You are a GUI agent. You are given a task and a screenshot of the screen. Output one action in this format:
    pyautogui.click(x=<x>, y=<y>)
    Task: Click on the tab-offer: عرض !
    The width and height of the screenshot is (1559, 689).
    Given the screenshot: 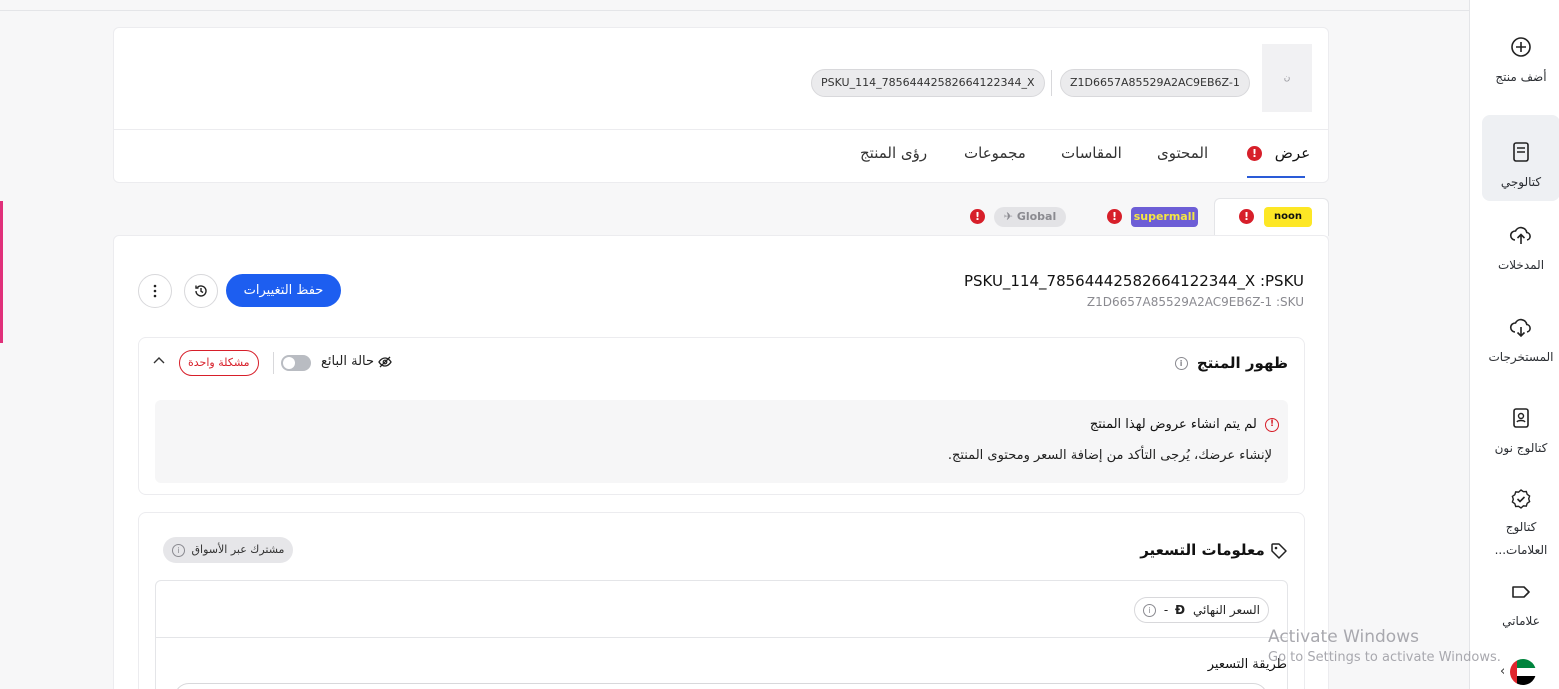 What is the action you would take?
    pyautogui.click(x=1278, y=153)
    